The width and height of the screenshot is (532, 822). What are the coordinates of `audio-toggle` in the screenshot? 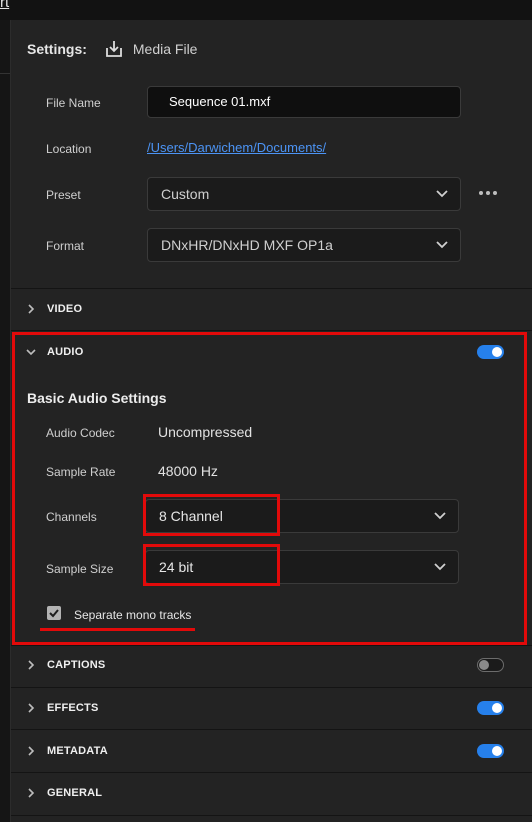 It's located at (490, 352).